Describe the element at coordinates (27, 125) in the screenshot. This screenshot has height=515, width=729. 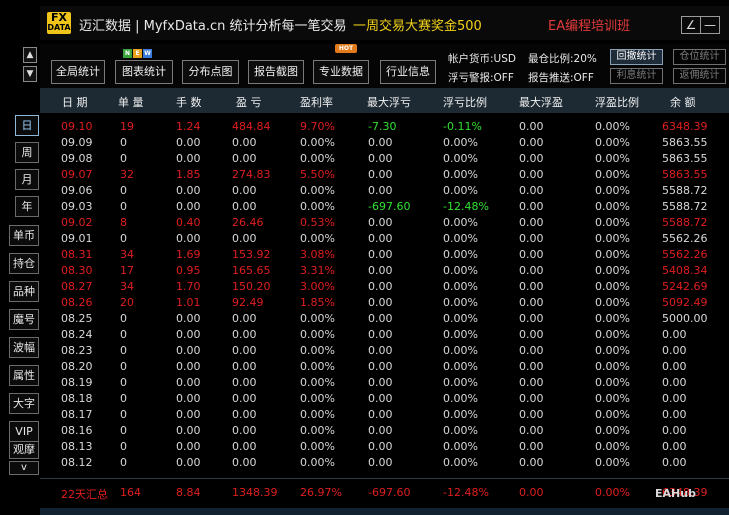
I see `nav-day: 日` at that location.